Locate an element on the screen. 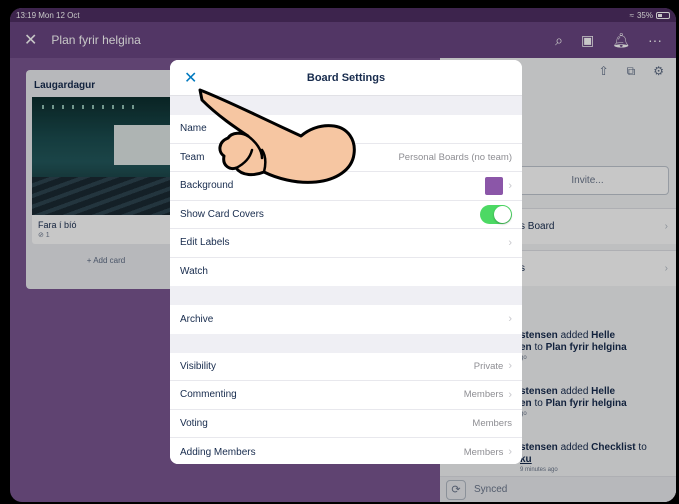  setting-label: Adding Members is located at coordinates (218, 452).